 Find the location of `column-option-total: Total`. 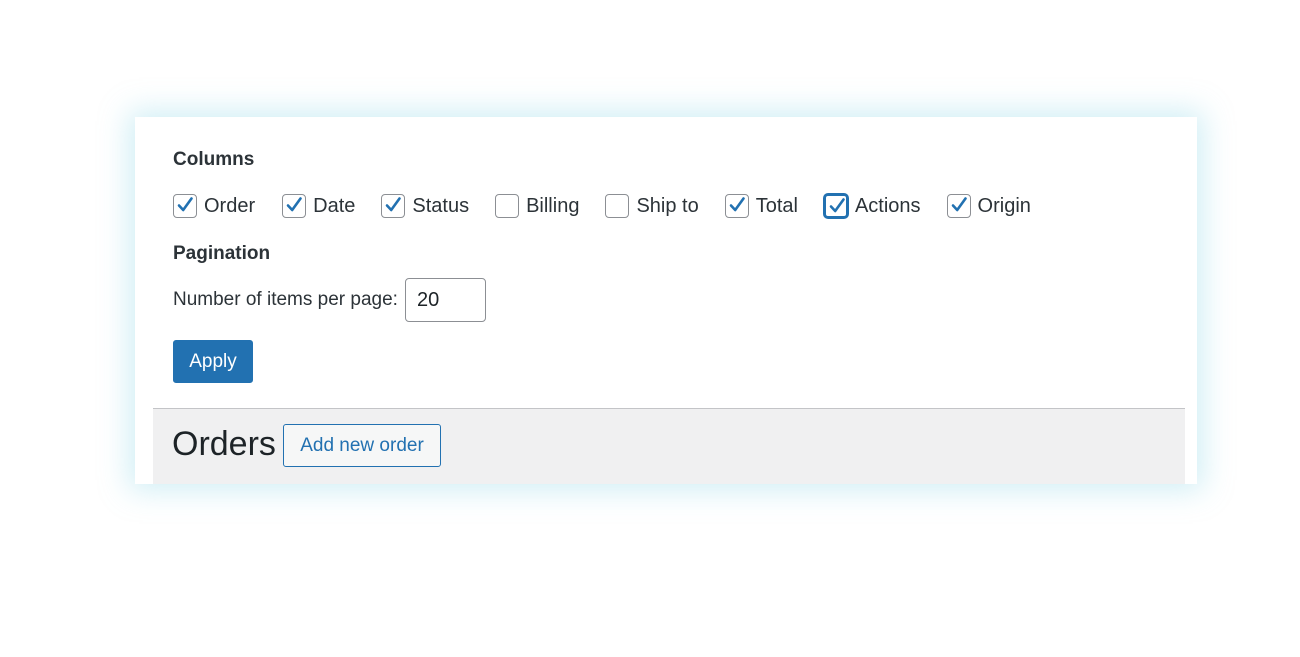

column-option-total: Total is located at coordinates (761, 206).